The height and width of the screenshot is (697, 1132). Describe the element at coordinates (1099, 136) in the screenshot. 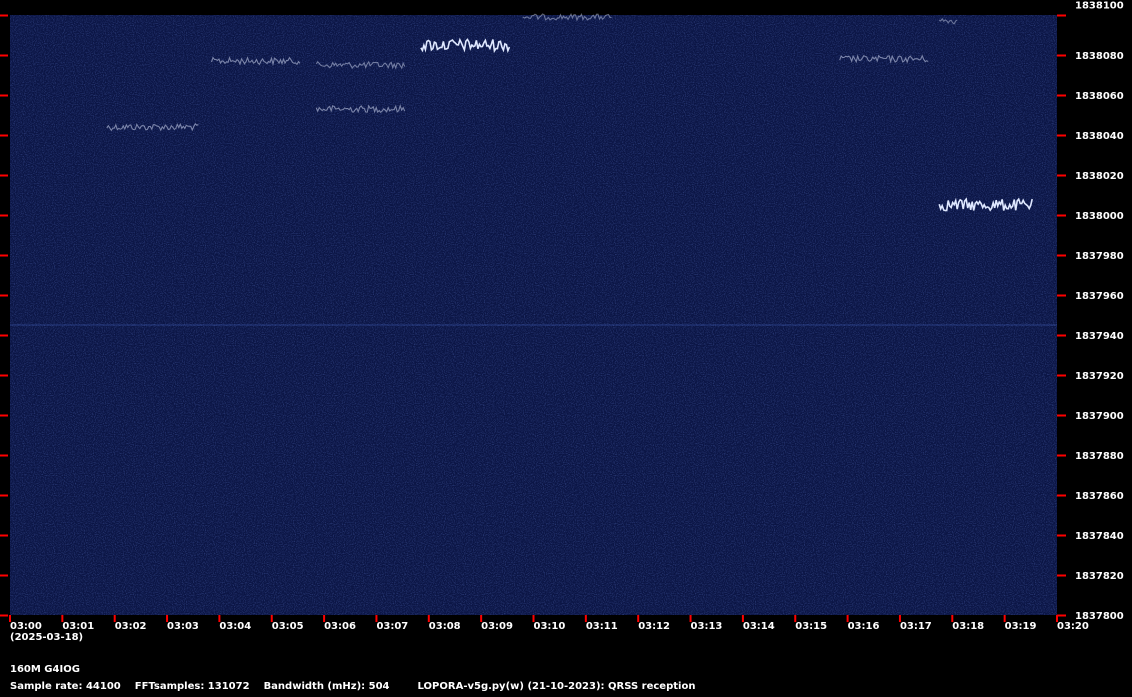

I see `y-tick-label: 1838040` at that location.